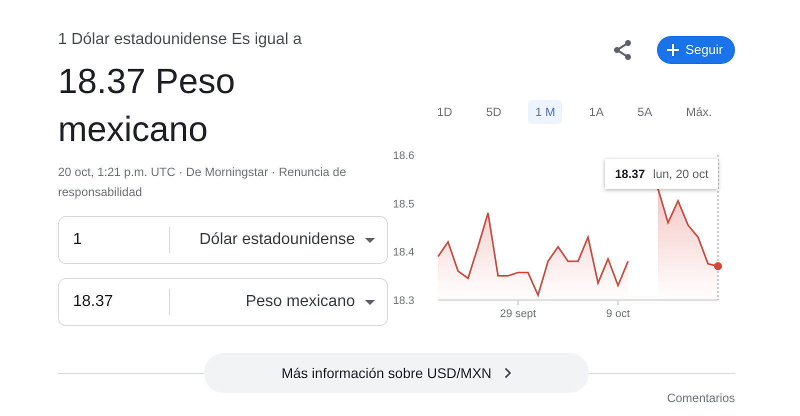  What do you see at coordinates (403, 301) in the screenshot?
I see `y-axis-label: 18.3` at bounding box center [403, 301].